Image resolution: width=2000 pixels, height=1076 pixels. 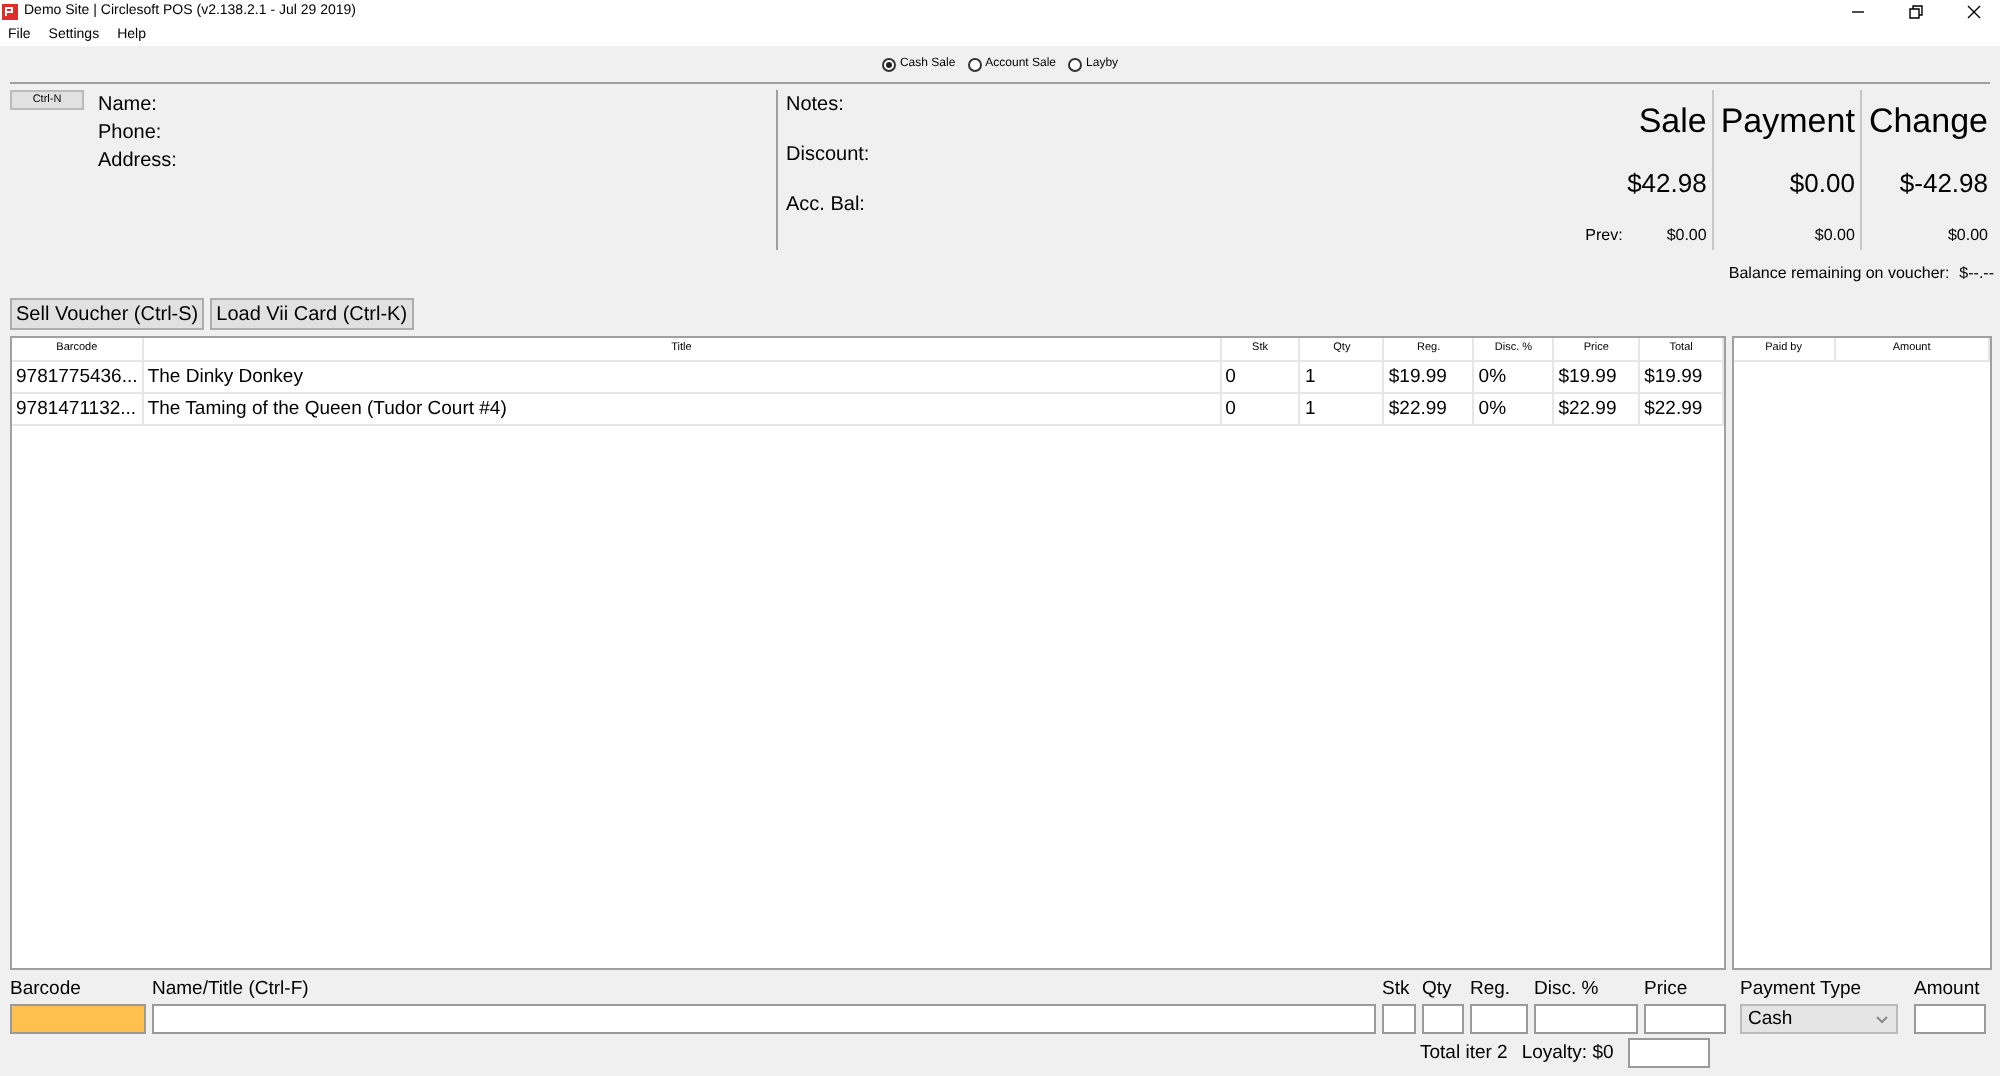 What do you see at coordinates (1491, 991) in the screenshot?
I see `field-label: Reg.` at bounding box center [1491, 991].